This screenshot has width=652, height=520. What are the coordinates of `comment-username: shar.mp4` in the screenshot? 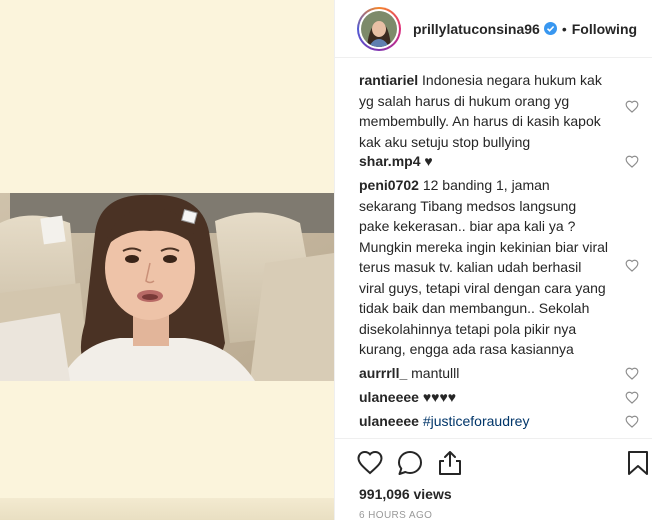 It's located at (389, 161).